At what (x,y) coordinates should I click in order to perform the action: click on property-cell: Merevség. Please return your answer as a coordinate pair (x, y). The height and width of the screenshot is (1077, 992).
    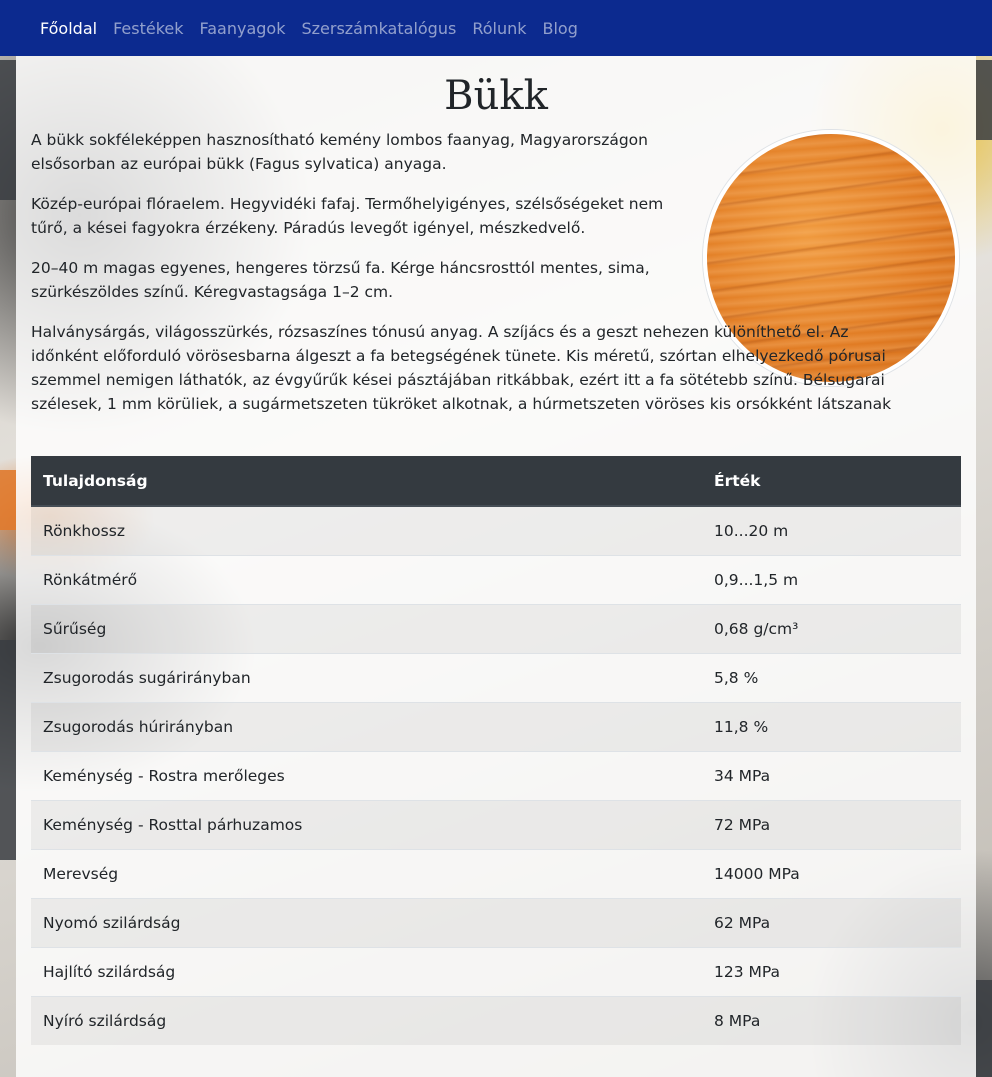
    Looking at the image, I should click on (366, 873).